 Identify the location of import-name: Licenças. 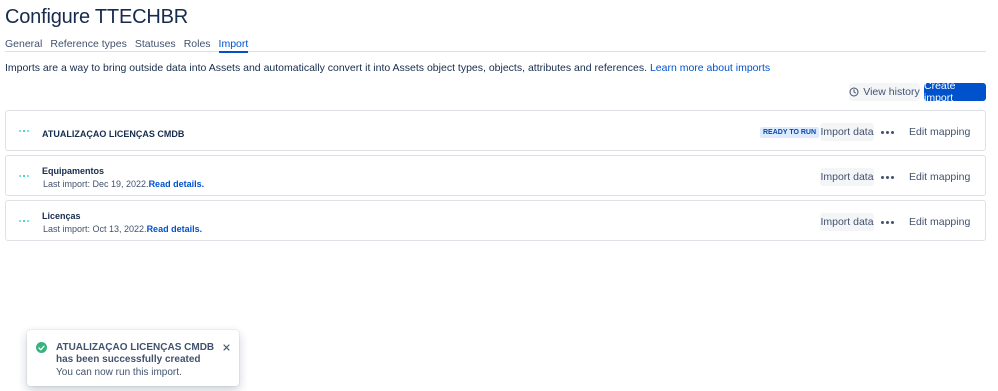
(61, 216).